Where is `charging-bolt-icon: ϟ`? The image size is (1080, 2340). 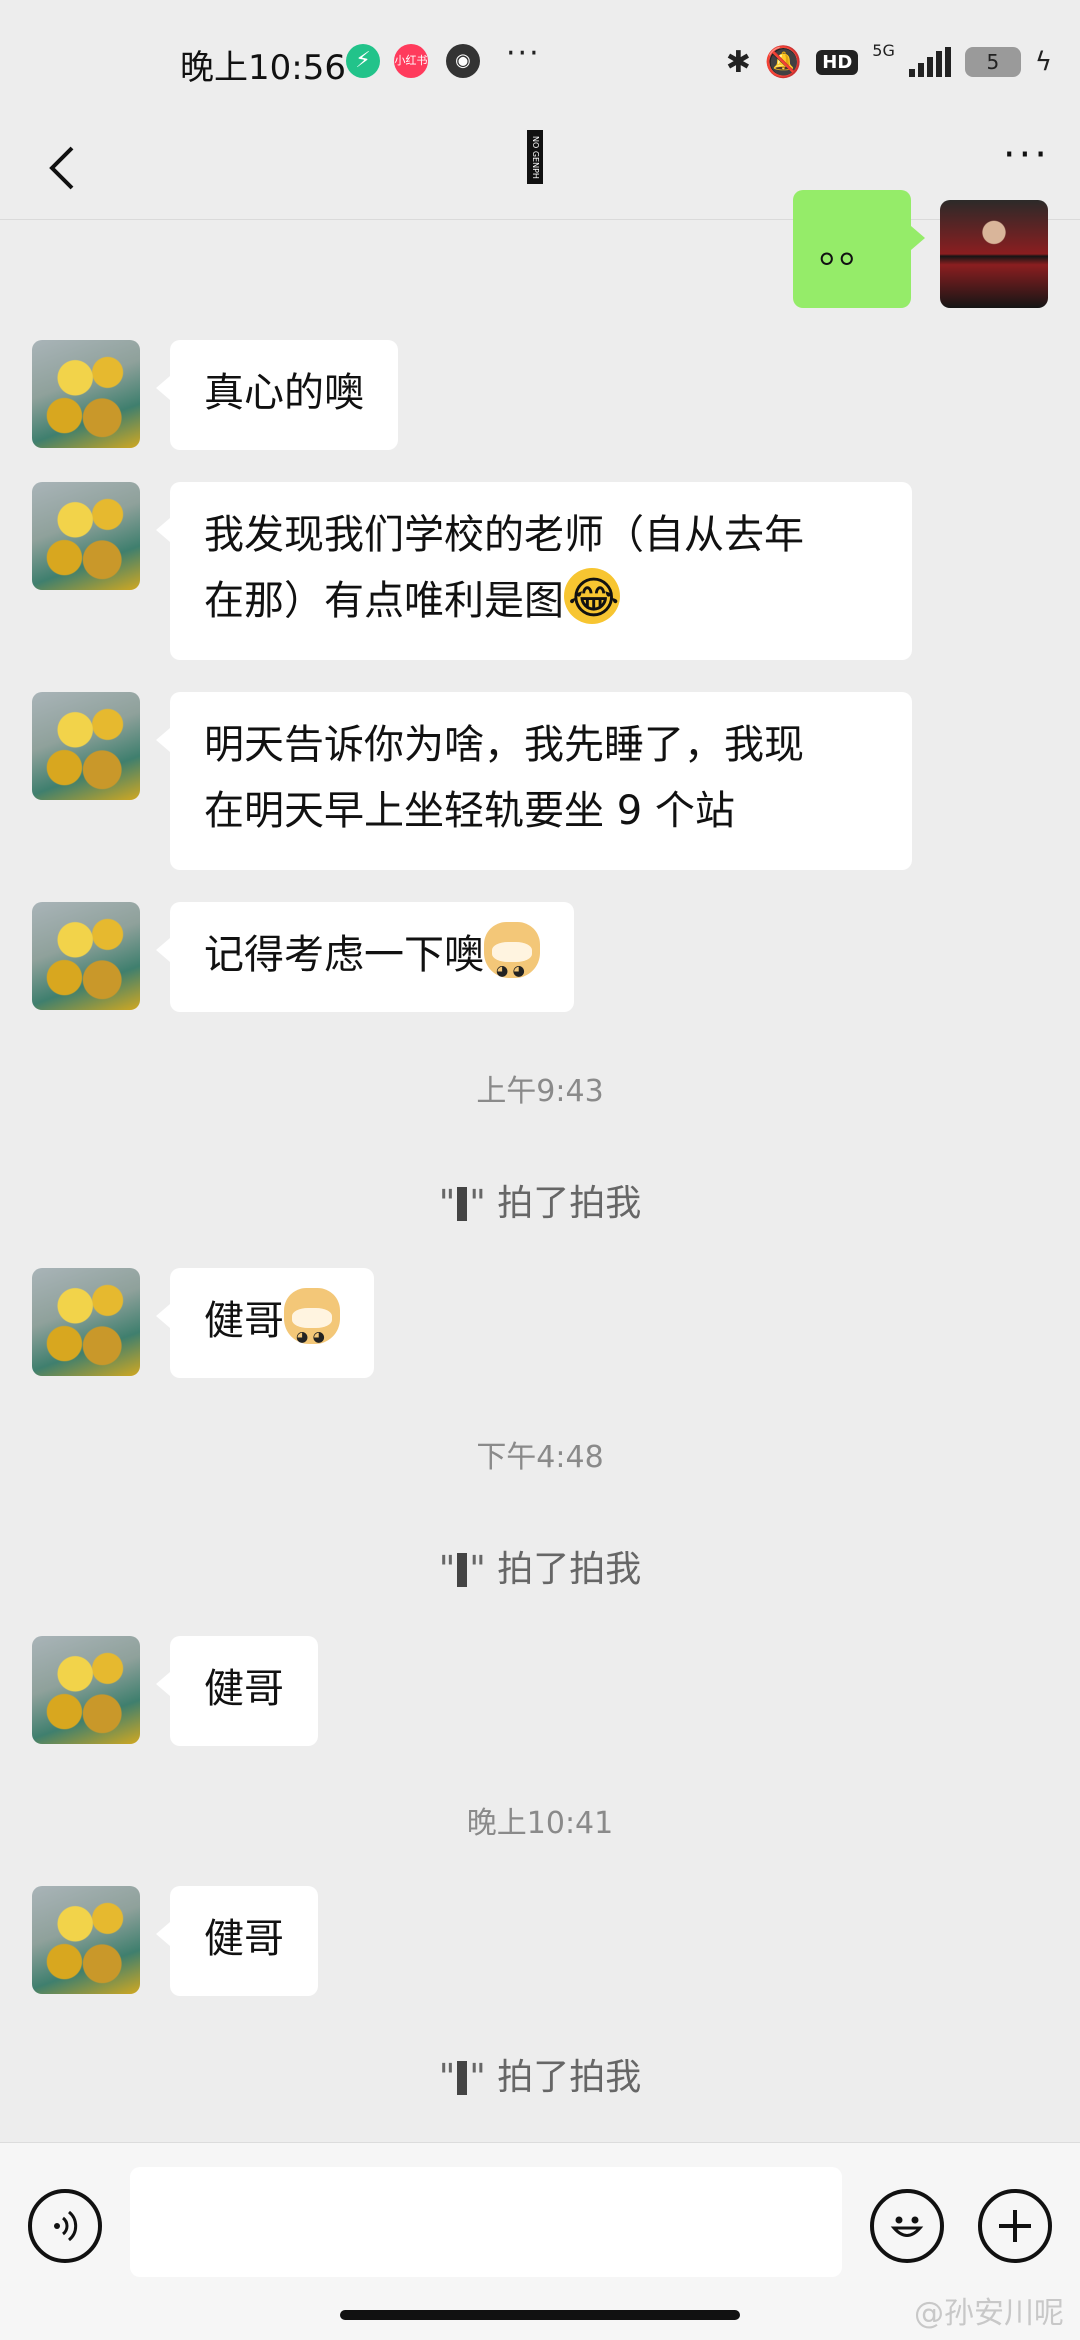
charging-bolt-icon: ϟ is located at coordinates (1043, 62).